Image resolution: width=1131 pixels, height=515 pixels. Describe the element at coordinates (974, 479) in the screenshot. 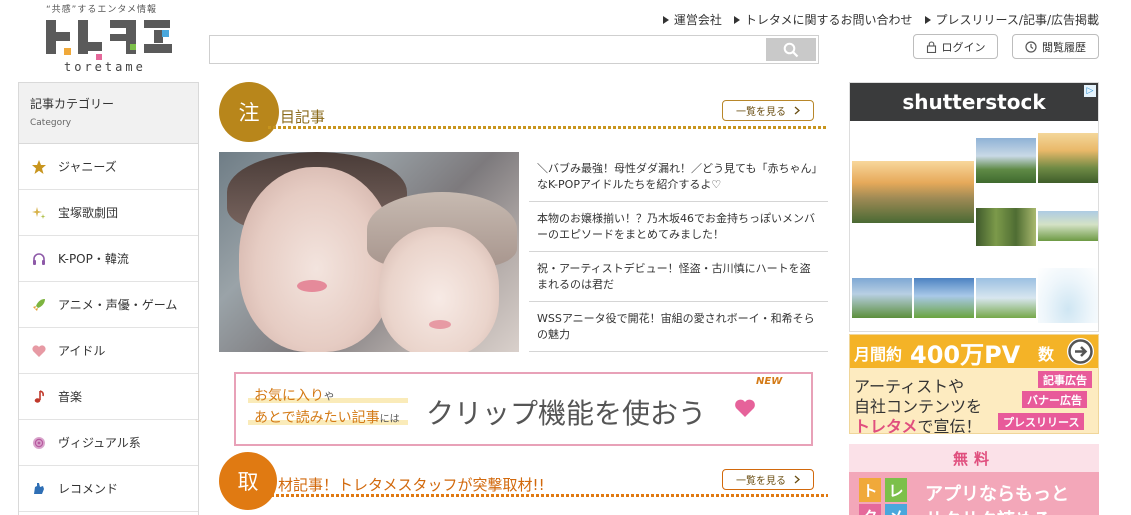

I see `app-promo-banner: 無料 ト レ タ メ アプリならもっと サクサク読める` at that location.